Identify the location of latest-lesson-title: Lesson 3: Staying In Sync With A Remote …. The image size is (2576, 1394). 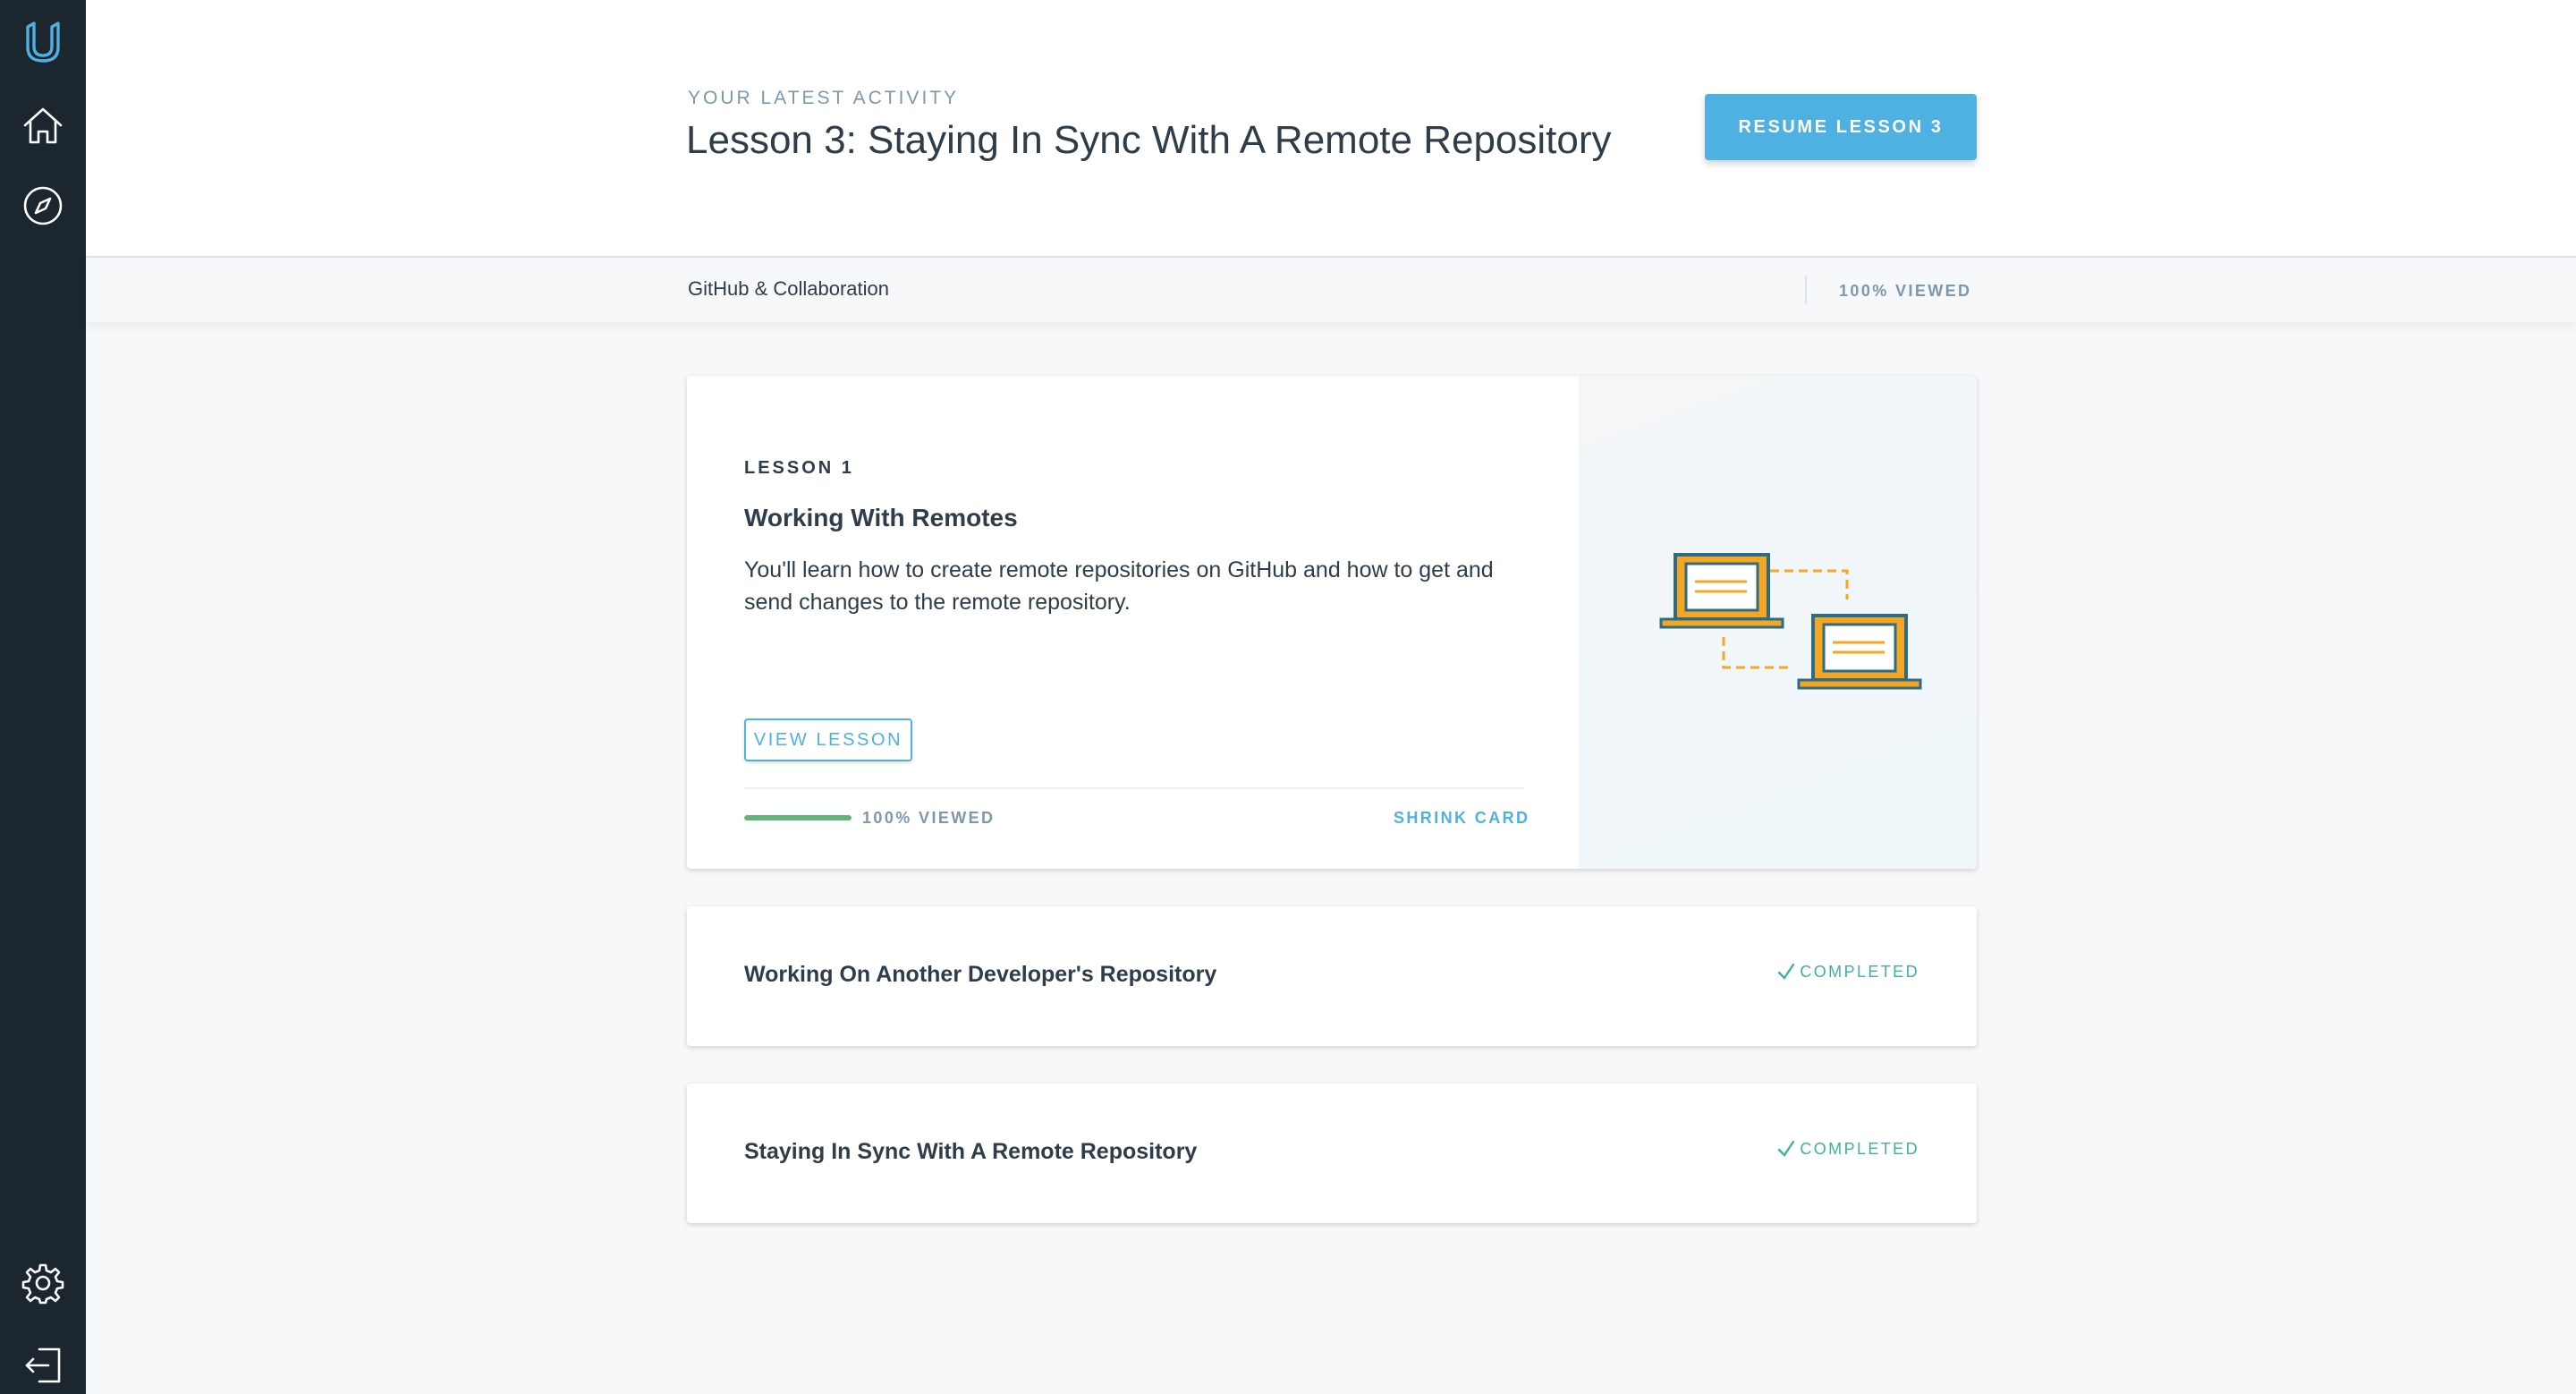
(1149, 140).